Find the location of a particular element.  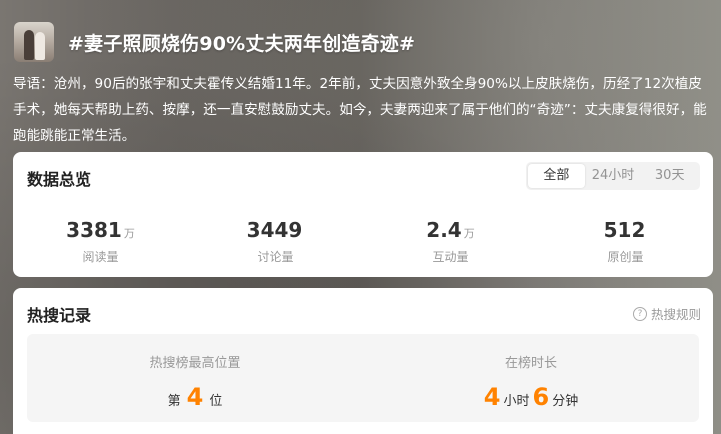

hot-search-rules-label: 热搜规则 is located at coordinates (675, 314).